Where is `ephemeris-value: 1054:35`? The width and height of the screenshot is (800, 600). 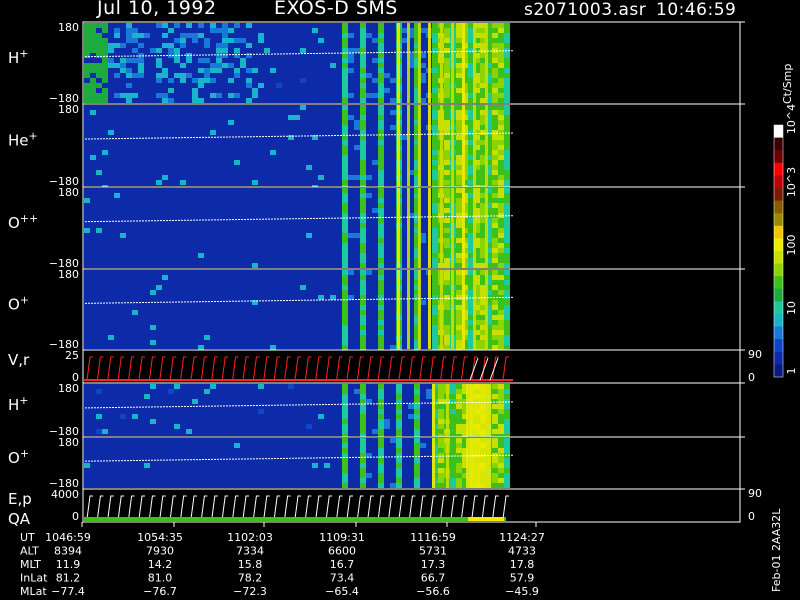 ephemeris-value: 1054:35 is located at coordinates (160, 537).